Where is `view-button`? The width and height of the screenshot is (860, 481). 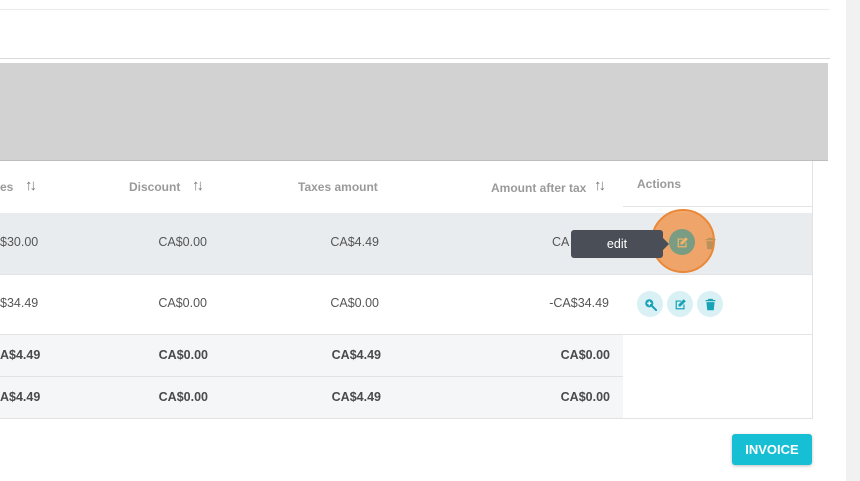 view-button is located at coordinates (650, 304).